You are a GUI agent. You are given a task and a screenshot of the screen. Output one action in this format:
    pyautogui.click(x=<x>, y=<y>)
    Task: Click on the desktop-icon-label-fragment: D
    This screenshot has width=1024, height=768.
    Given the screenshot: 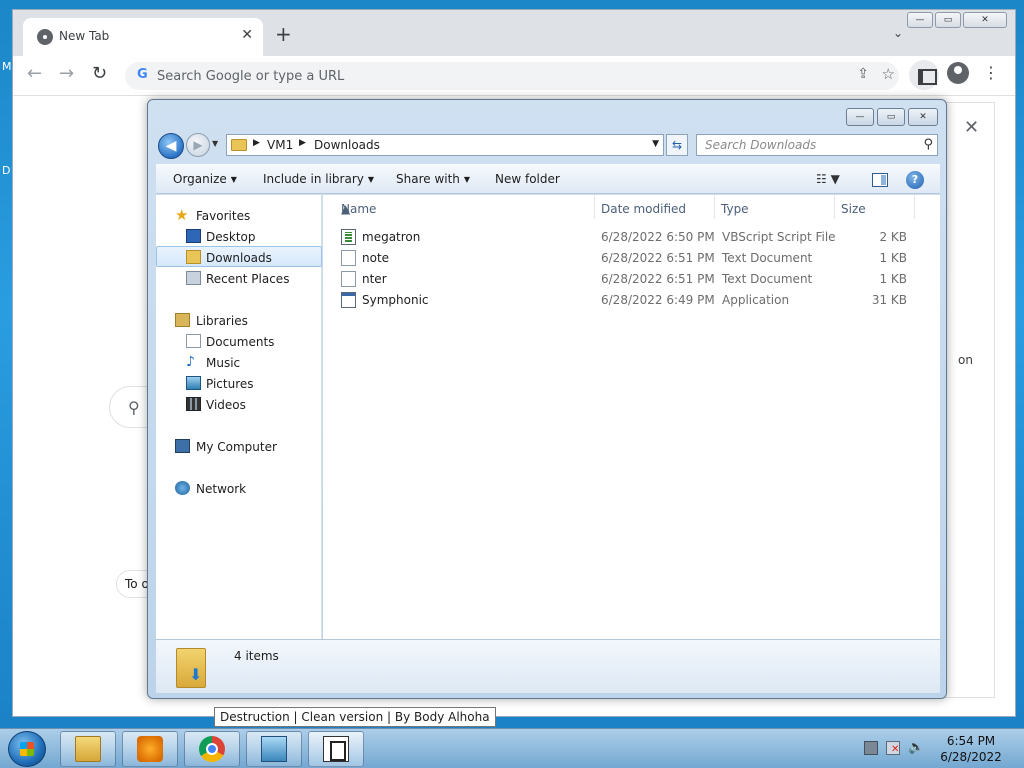 What is the action you would take?
    pyautogui.click(x=6, y=170)
    